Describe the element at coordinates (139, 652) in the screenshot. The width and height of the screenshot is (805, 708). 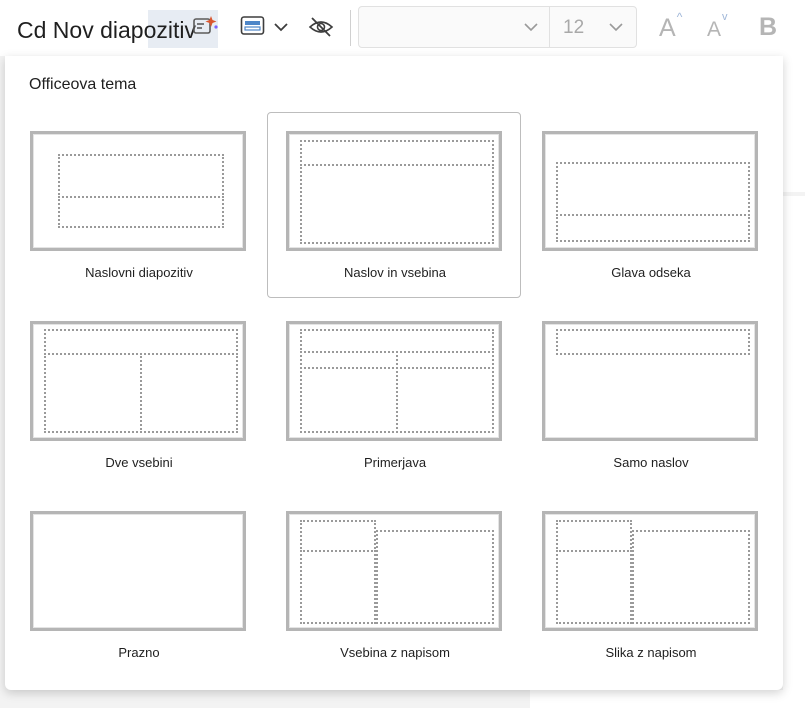
I see `layout-label: Prazno` at that location.